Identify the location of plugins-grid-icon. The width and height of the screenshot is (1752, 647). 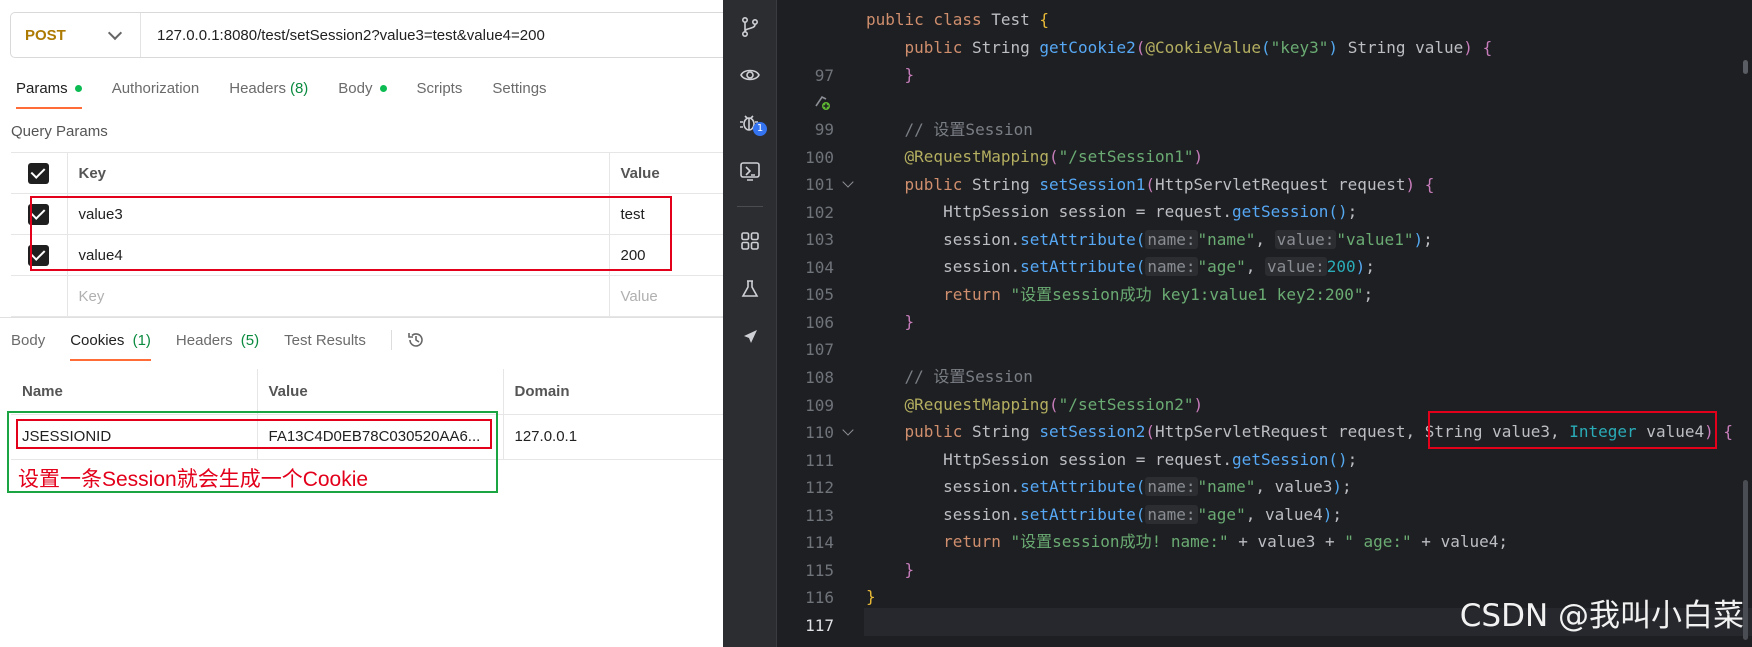
(750, 241).